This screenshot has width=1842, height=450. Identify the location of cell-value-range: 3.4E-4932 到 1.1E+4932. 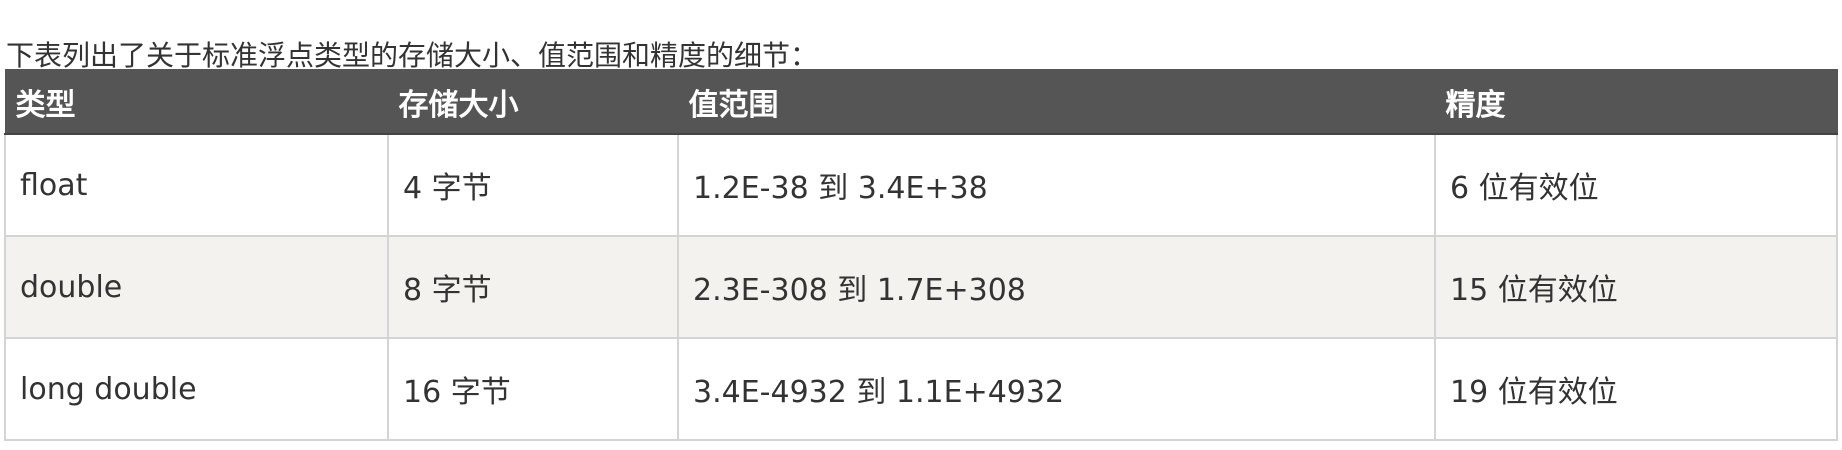
(1056, 389).